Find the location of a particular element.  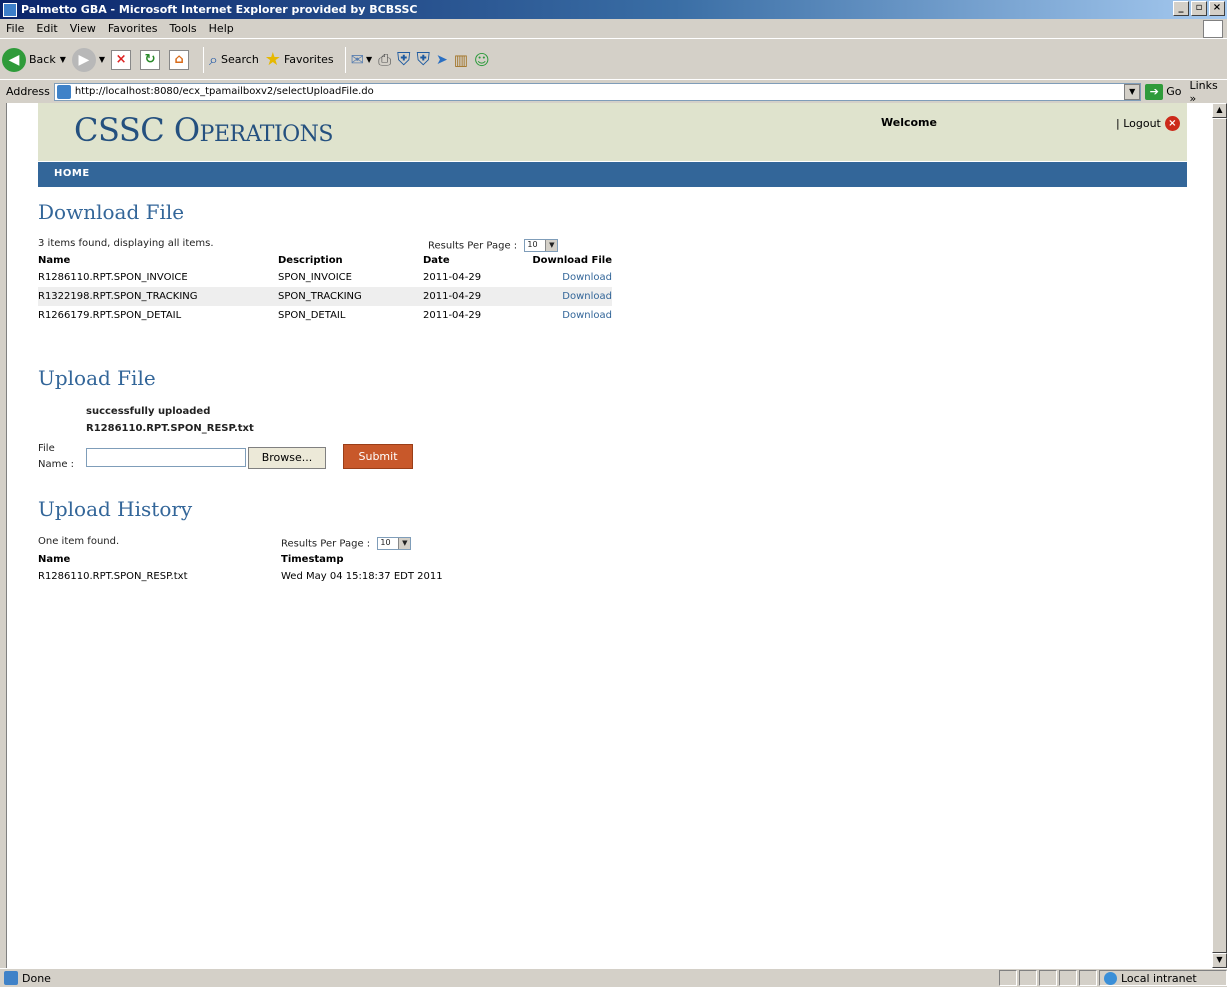

forward-button: ▶ ▼ is located at coordinates (88, 59).